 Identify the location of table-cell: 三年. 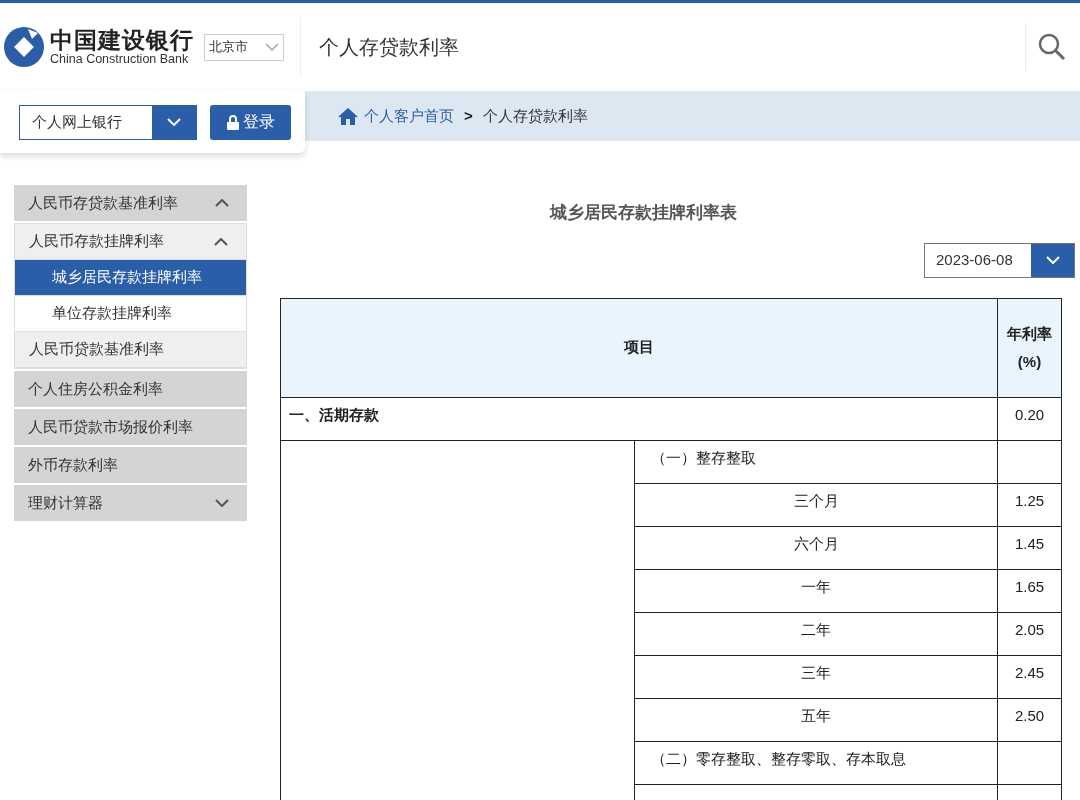
(816, 676).